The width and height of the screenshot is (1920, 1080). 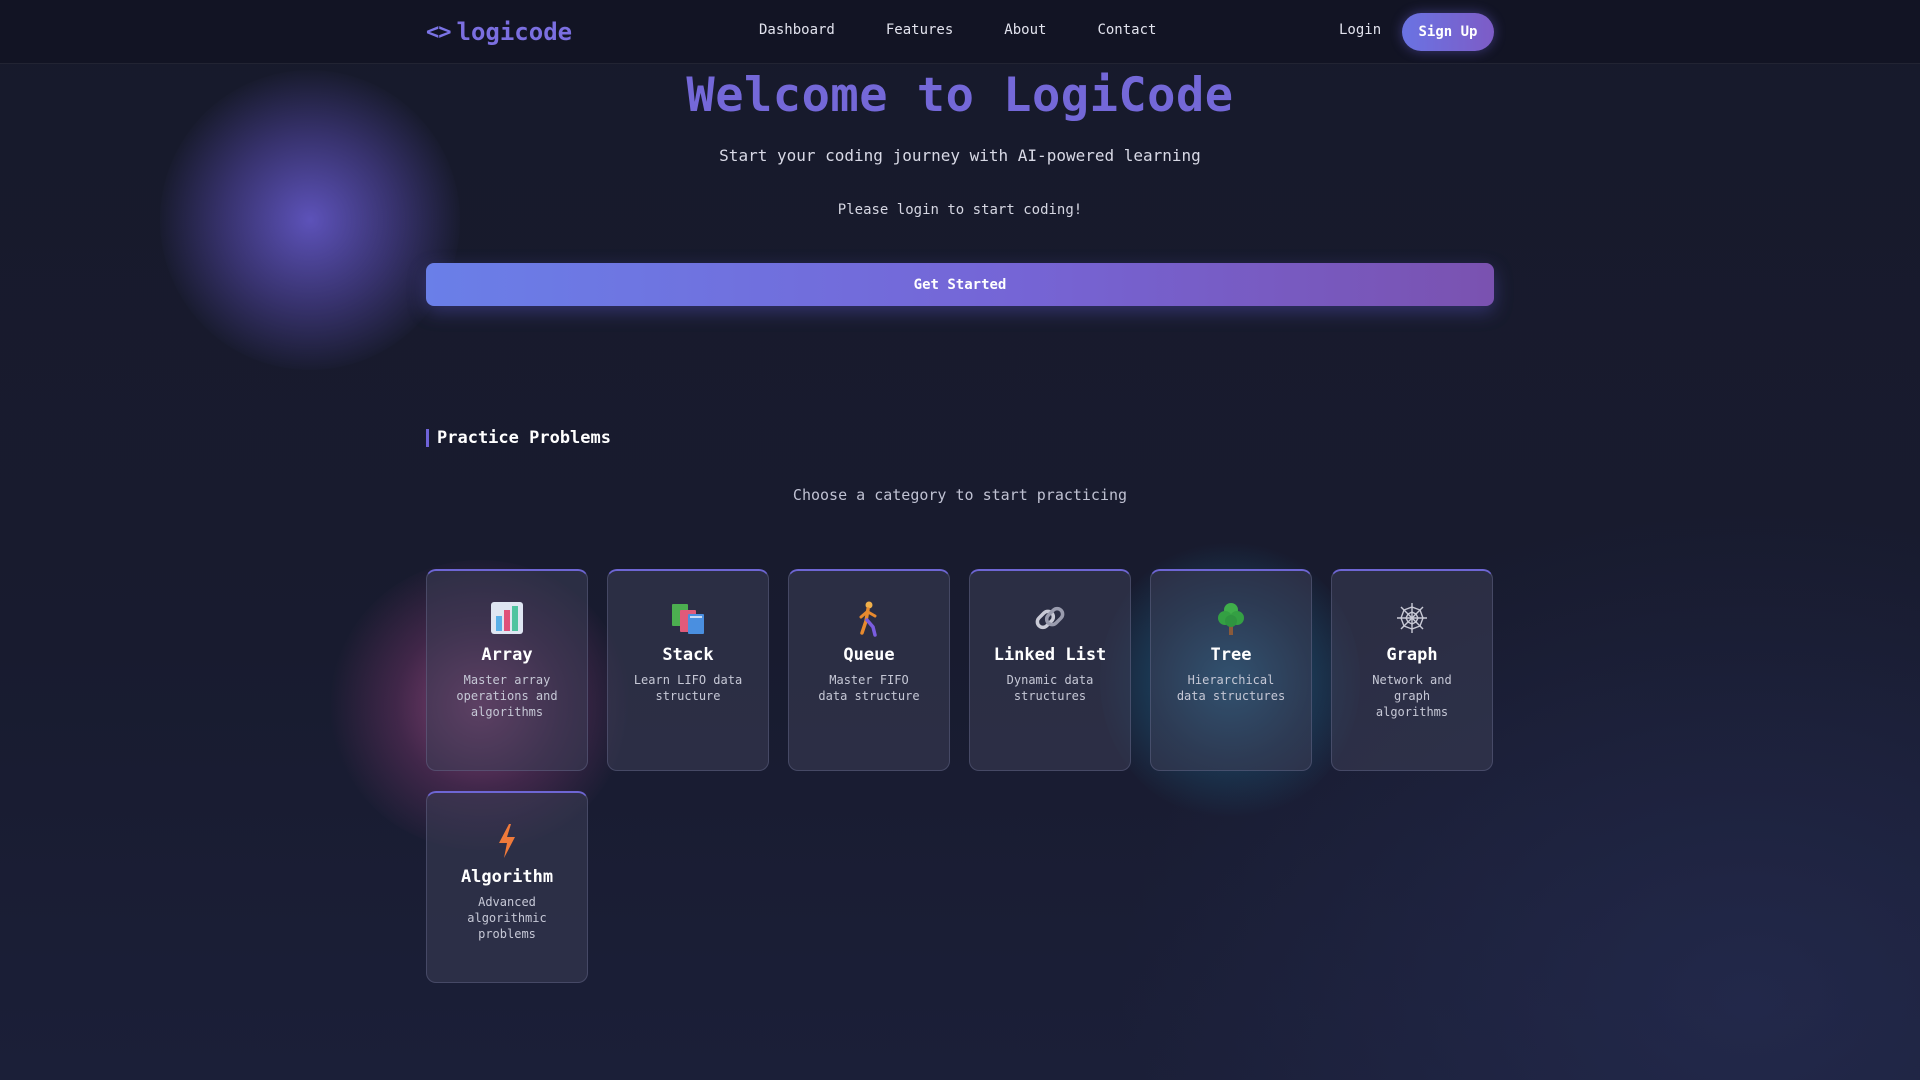 I want to click on card-title: Stack, so click(x=688, y=655).